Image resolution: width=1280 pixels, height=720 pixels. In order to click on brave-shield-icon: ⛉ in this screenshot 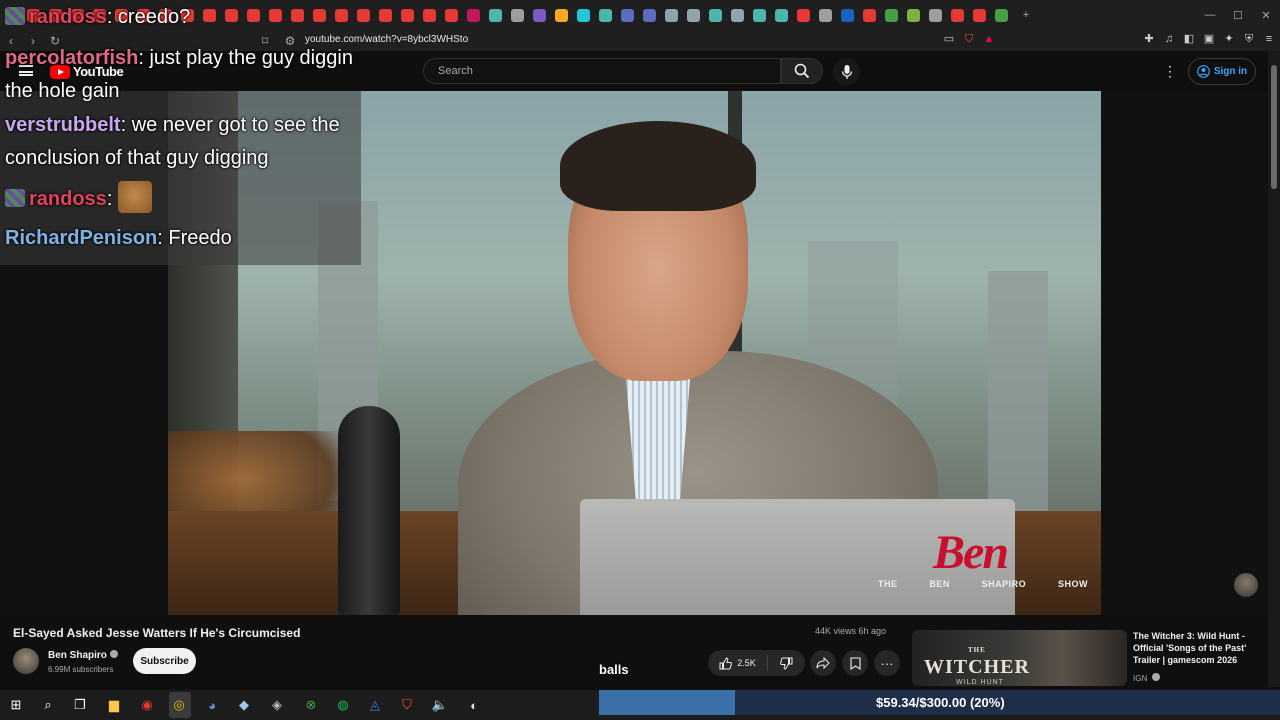, I will do `click(969, 39)`.